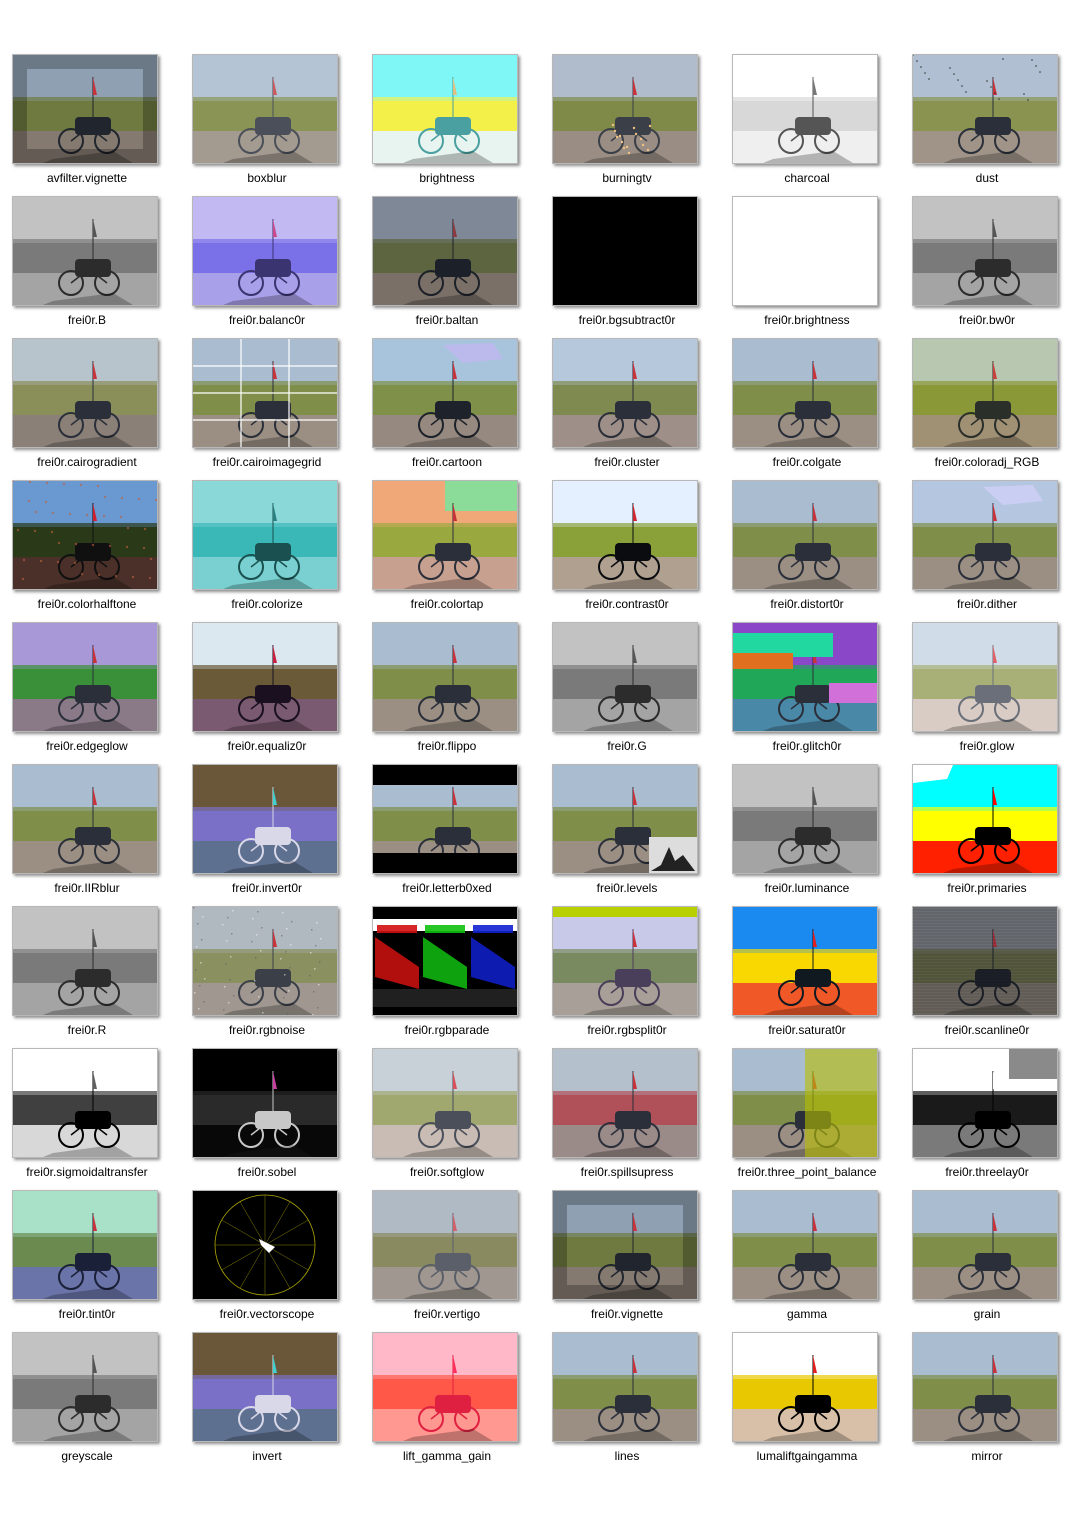 Image resolution: width=1071 pixels, height=1515 pixels. What do you see at coordinates (810, 1259) in the screenshot?
I see `file-tile: gamma` at bounding box center [810, 1259].